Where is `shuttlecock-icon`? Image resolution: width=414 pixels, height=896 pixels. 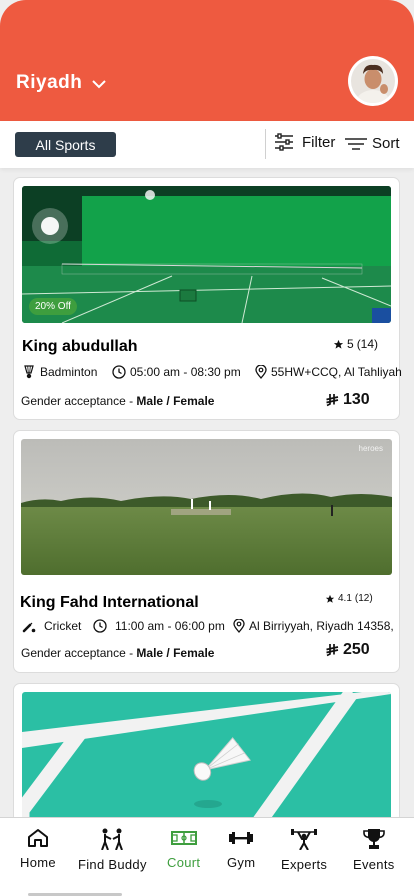 shuttlecock-icon is located at coordinates (29, 372).